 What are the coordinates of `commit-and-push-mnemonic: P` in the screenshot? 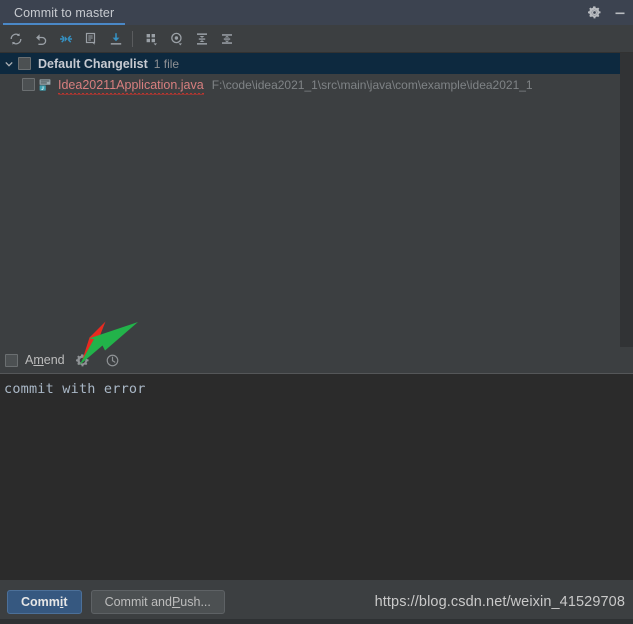 It's located at (176, 602).